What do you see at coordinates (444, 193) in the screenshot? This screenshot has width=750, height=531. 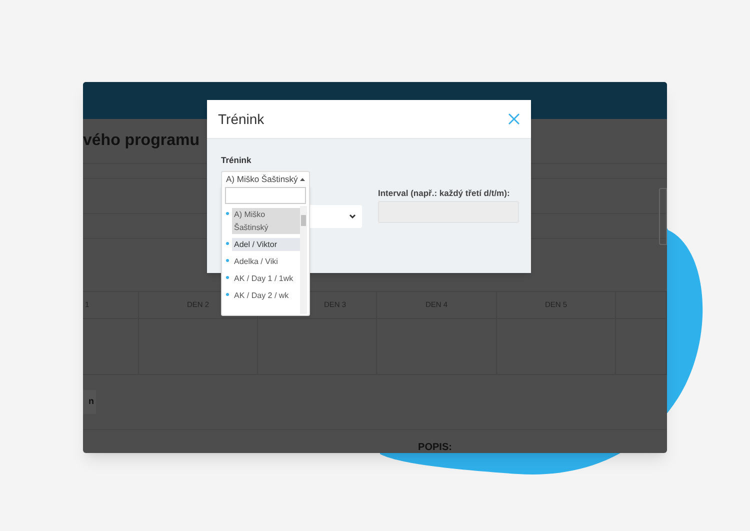 I see `field-label: Interval (např.: každý třetí d/t/m):` at bounding box center [444, 193].